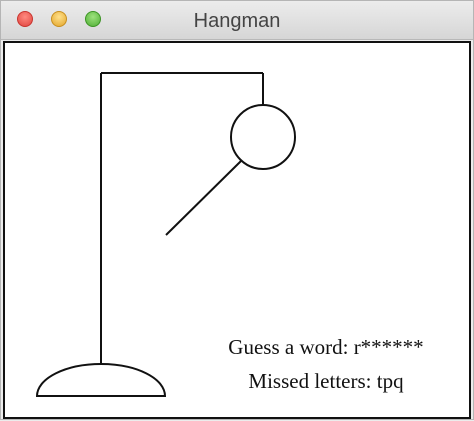  I want to click on gallows-base, so click(101, 380).